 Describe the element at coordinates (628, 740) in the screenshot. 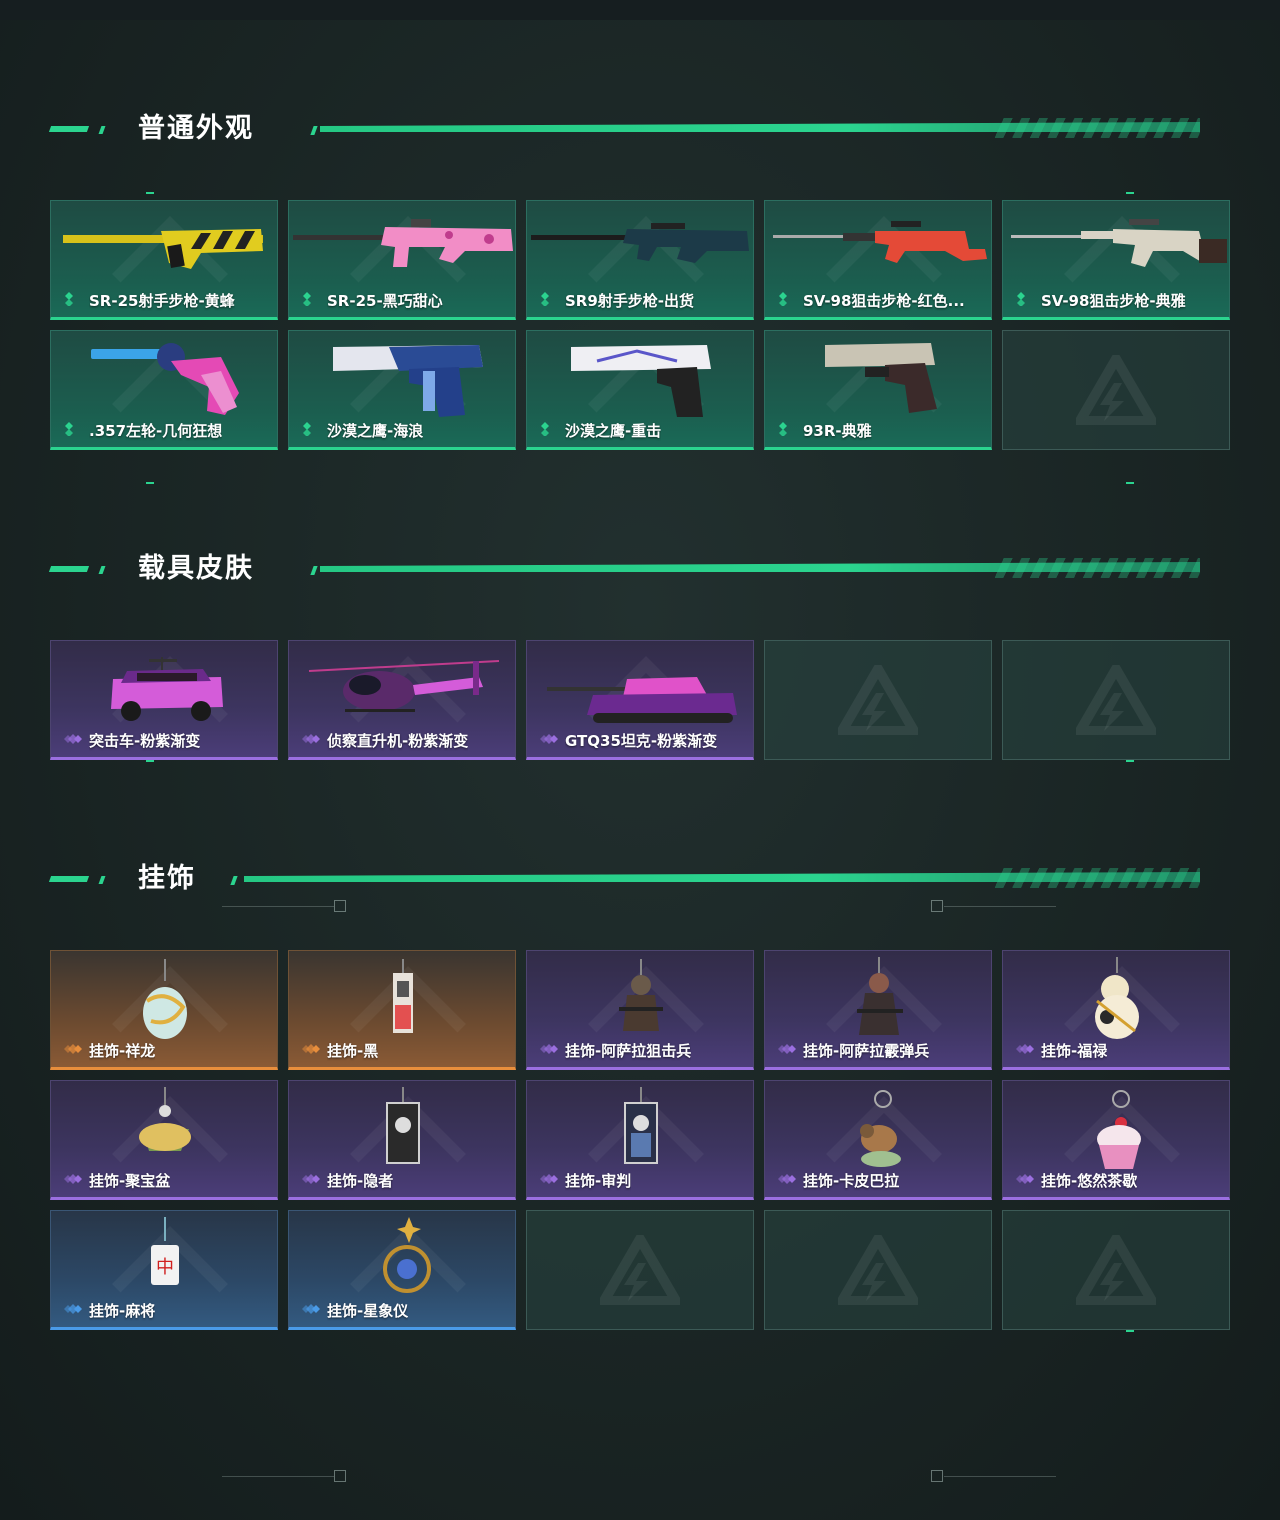

I see `item-label: GTQ35坦克-粉紫渐变` at that location.